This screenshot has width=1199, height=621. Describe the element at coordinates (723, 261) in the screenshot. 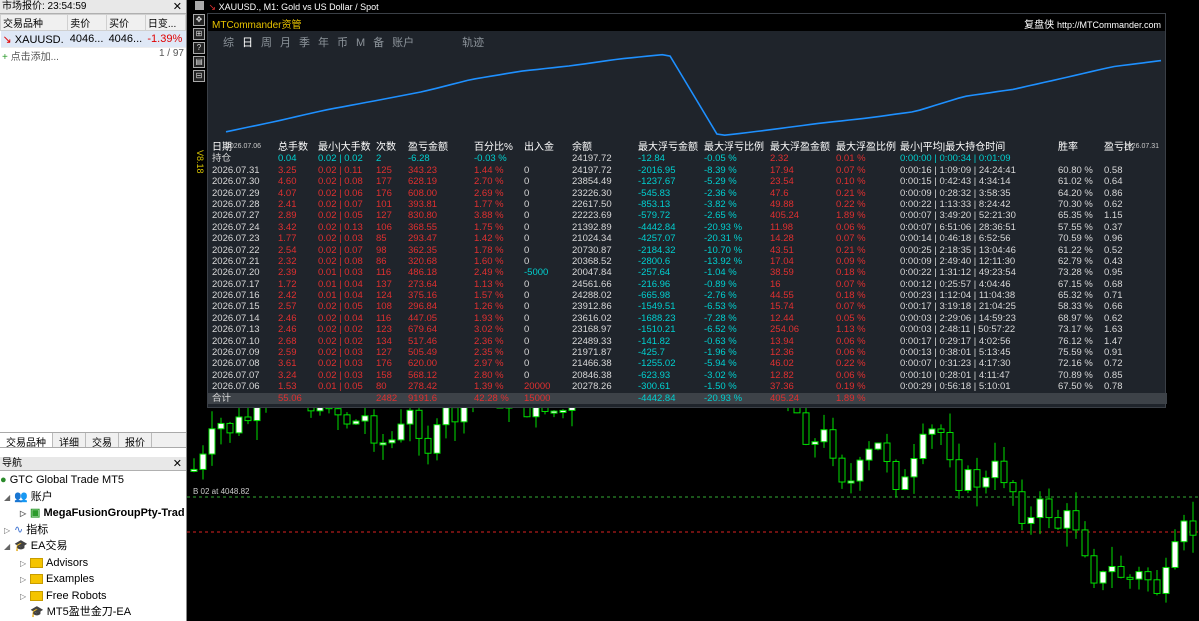

I see `table-cell: -13.92 %` at that location.